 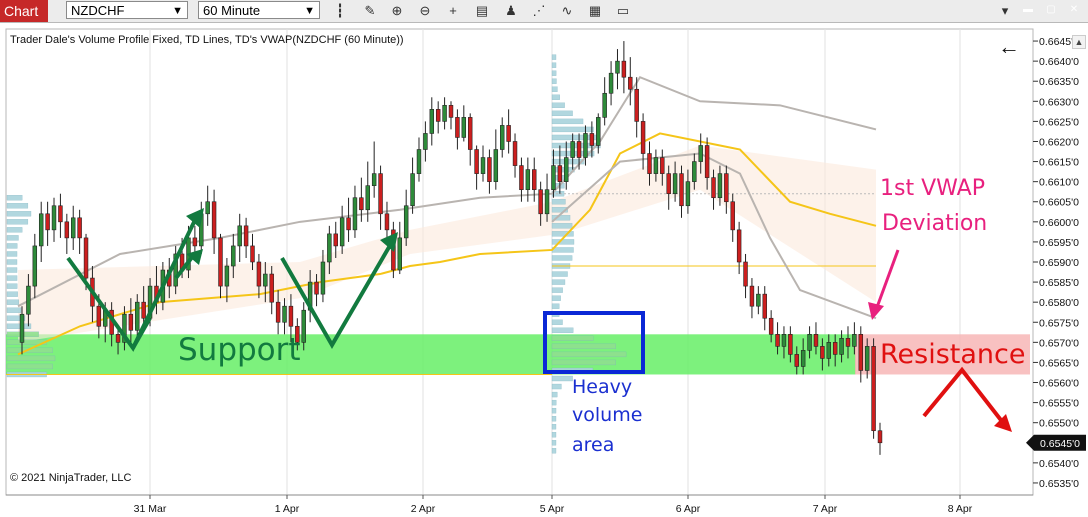 What do you see at coordinates (1059, 363) in the screenshot?
I see `y-tick-label: 0.6565'0` at bounding box center [1059, 363].